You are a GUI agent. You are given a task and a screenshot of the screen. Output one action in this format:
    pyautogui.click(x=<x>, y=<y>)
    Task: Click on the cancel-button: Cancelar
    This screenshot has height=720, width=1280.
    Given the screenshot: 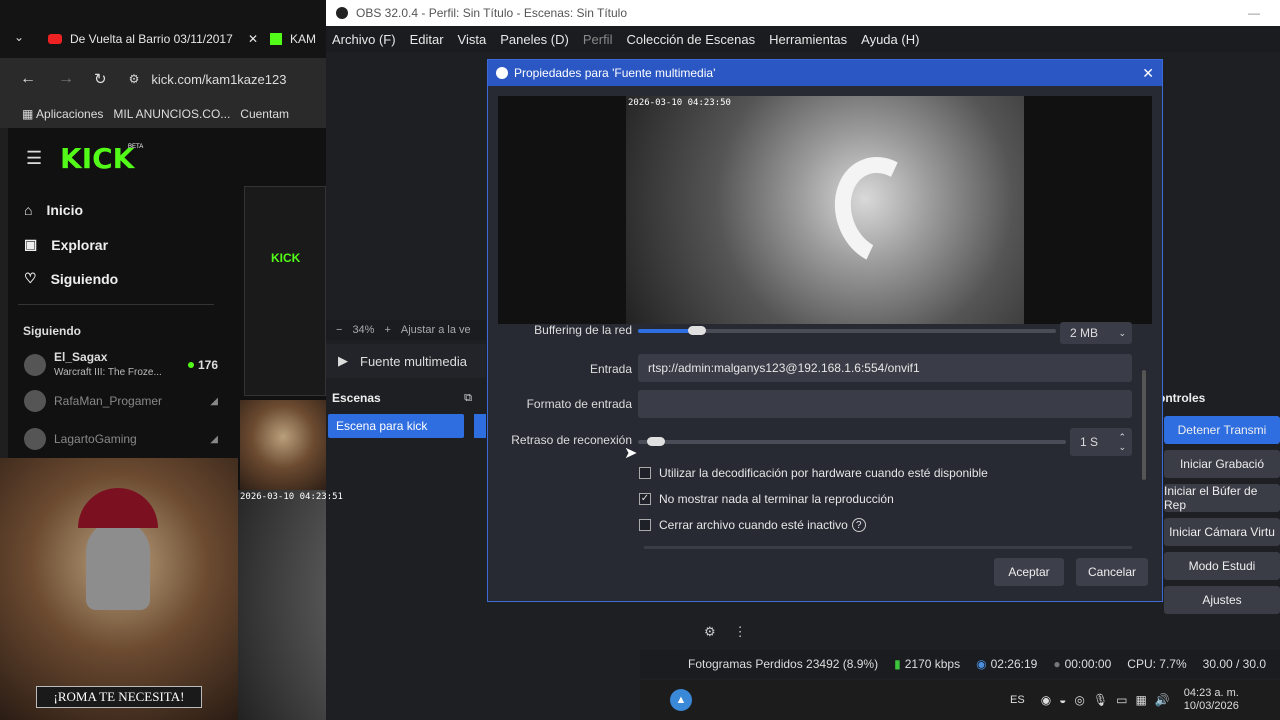 What is the action you would take?
    pyautogui.click(x=1112, y=572)
    